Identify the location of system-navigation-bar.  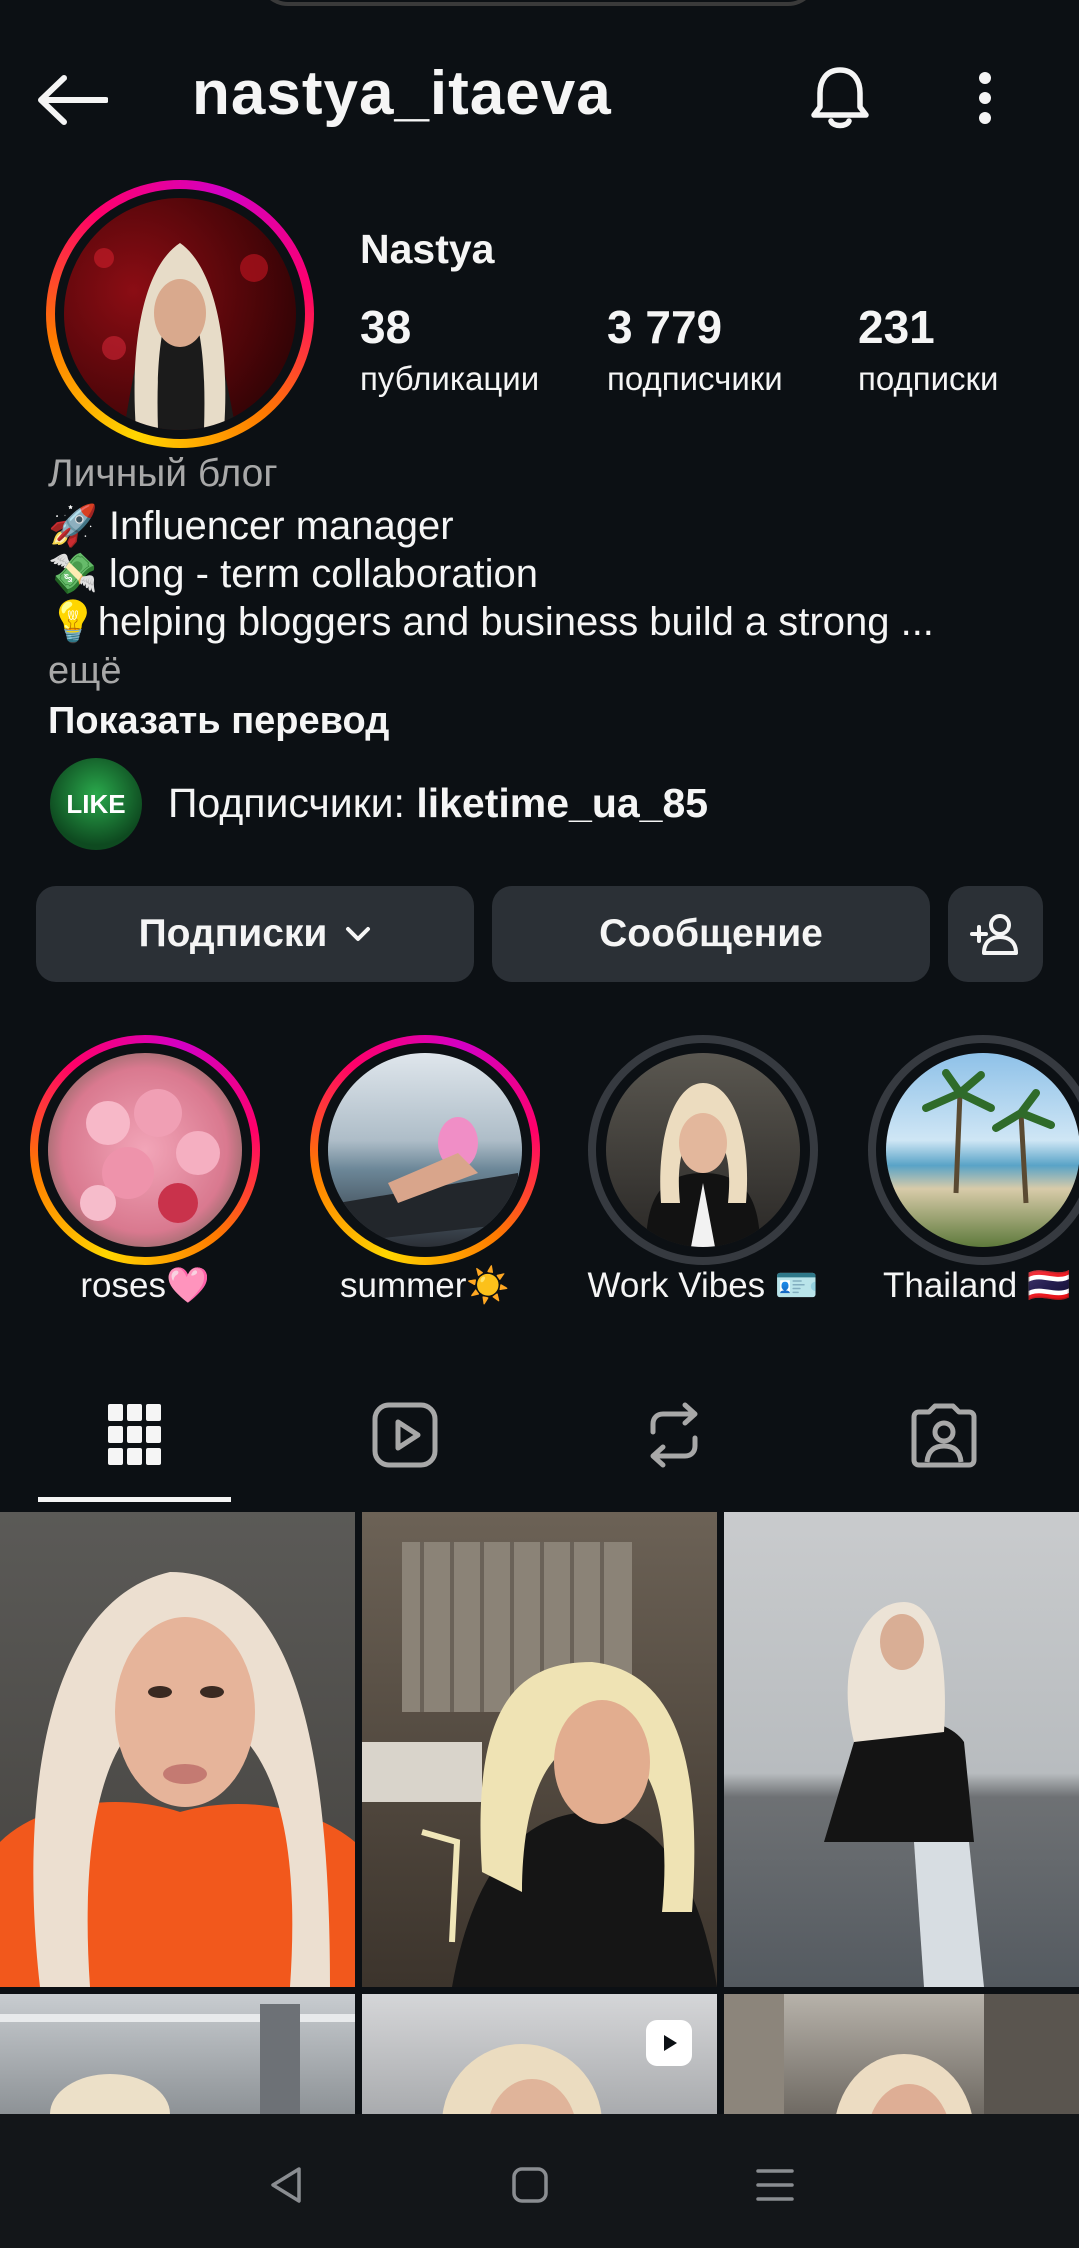
(539, 2181).